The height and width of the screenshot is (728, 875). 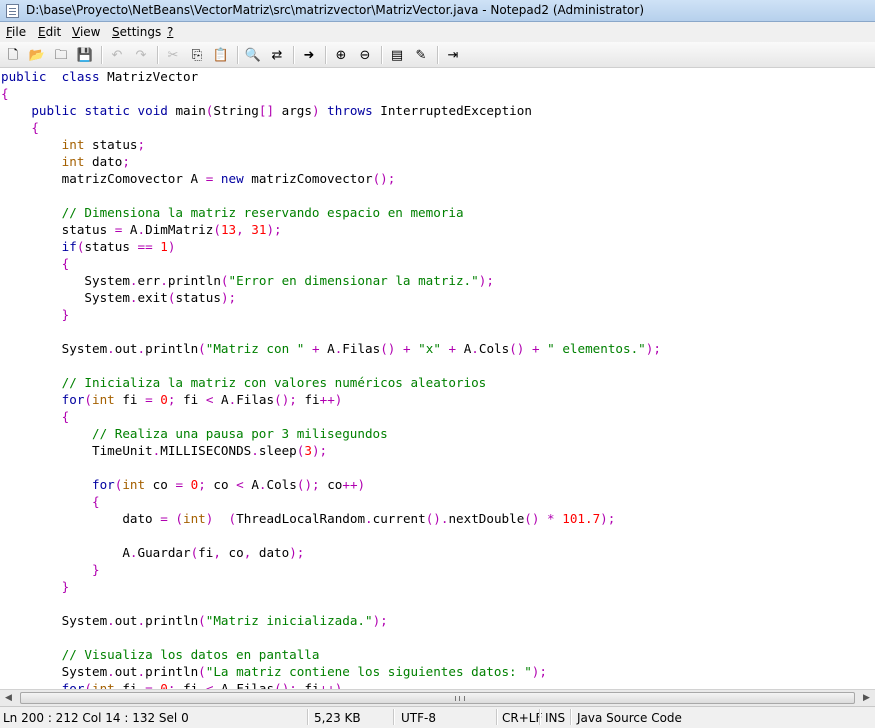 What do you see at coordinates (437, 55) in the screenshot?
I see `toolbar: 🗋 📂 🗀 💾 ↶ ↷ ✂ ⎘ 📋 🔍 ⇄ ➜ ⊕ ⊖ ▤ ✎ ⇥` at bounding box center [437, 55].